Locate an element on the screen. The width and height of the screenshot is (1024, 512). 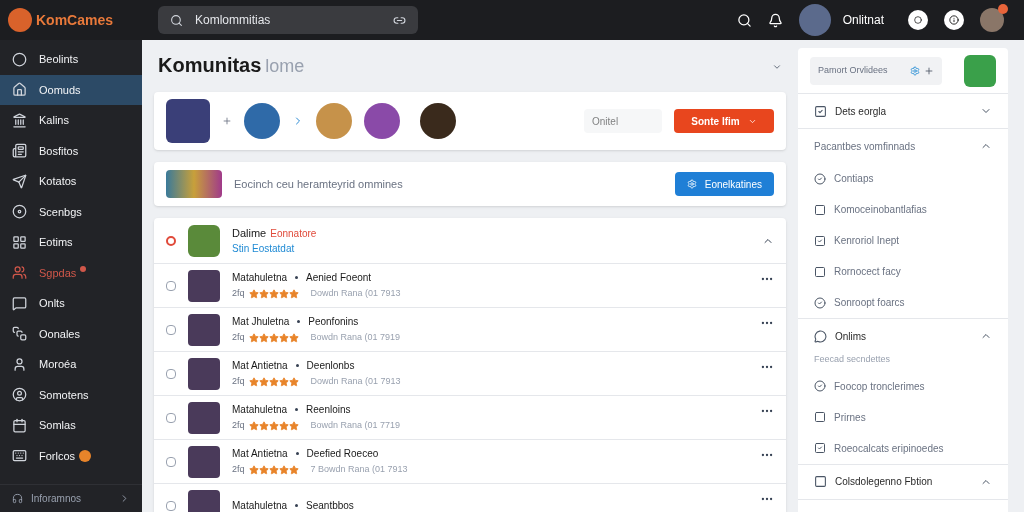
list-tag: Eonnatore is located at coordinates (293, 233).